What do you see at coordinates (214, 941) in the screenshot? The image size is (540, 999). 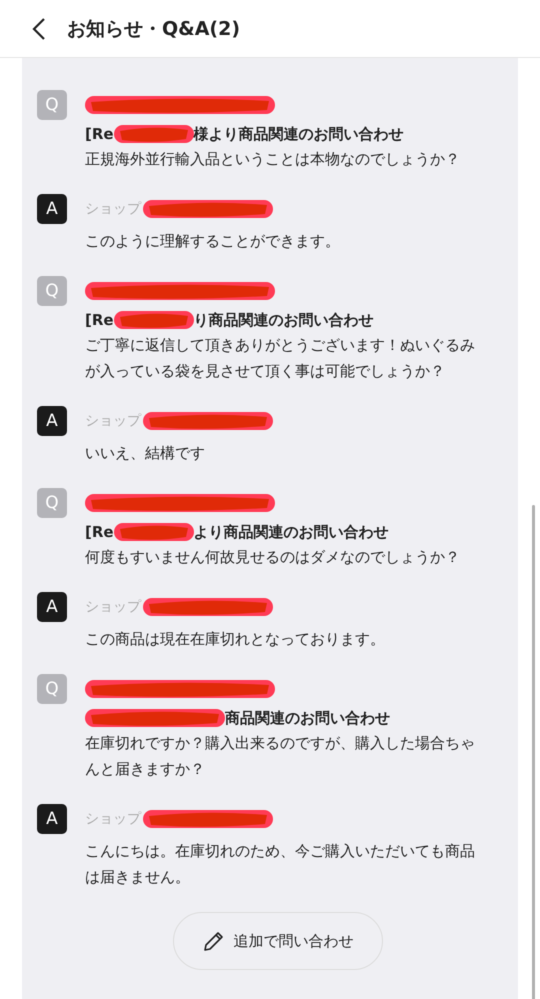 I see `pencil-icon` at bounding box center [214, 941].